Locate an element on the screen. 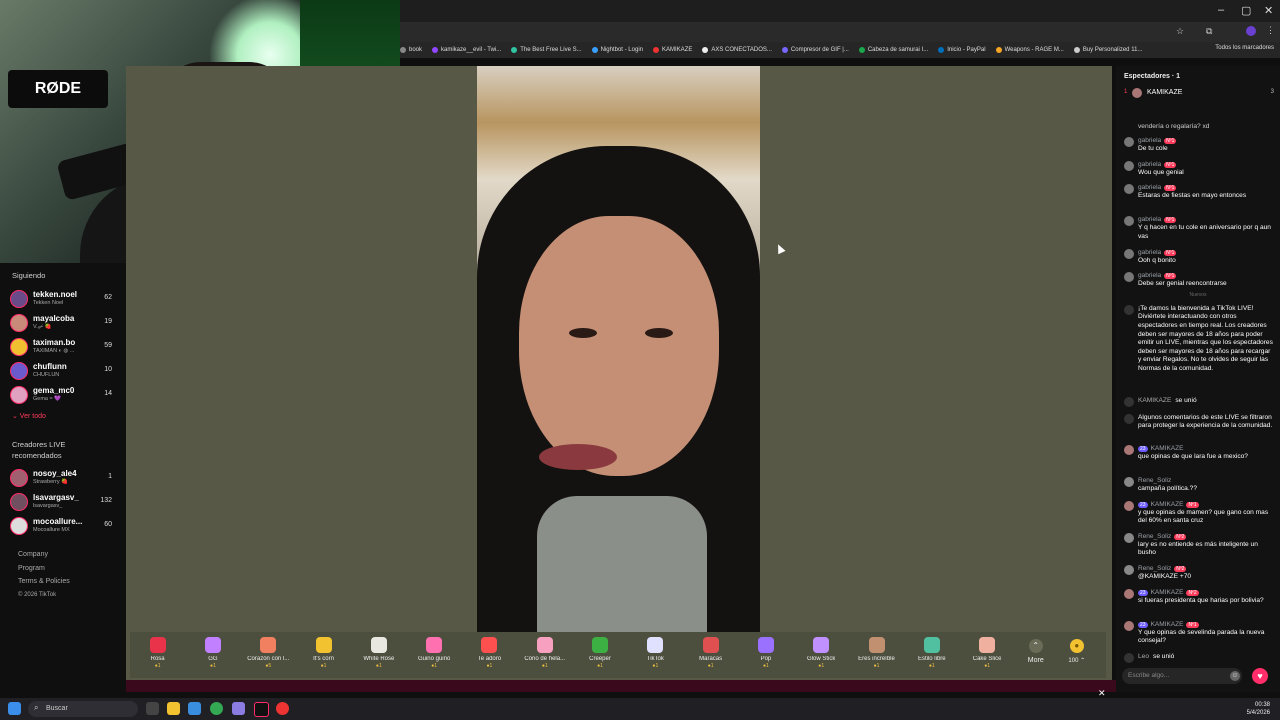 The width and height of the screenshot is (1280, 720). profile-avatar is located at coordinates (1251, 31).